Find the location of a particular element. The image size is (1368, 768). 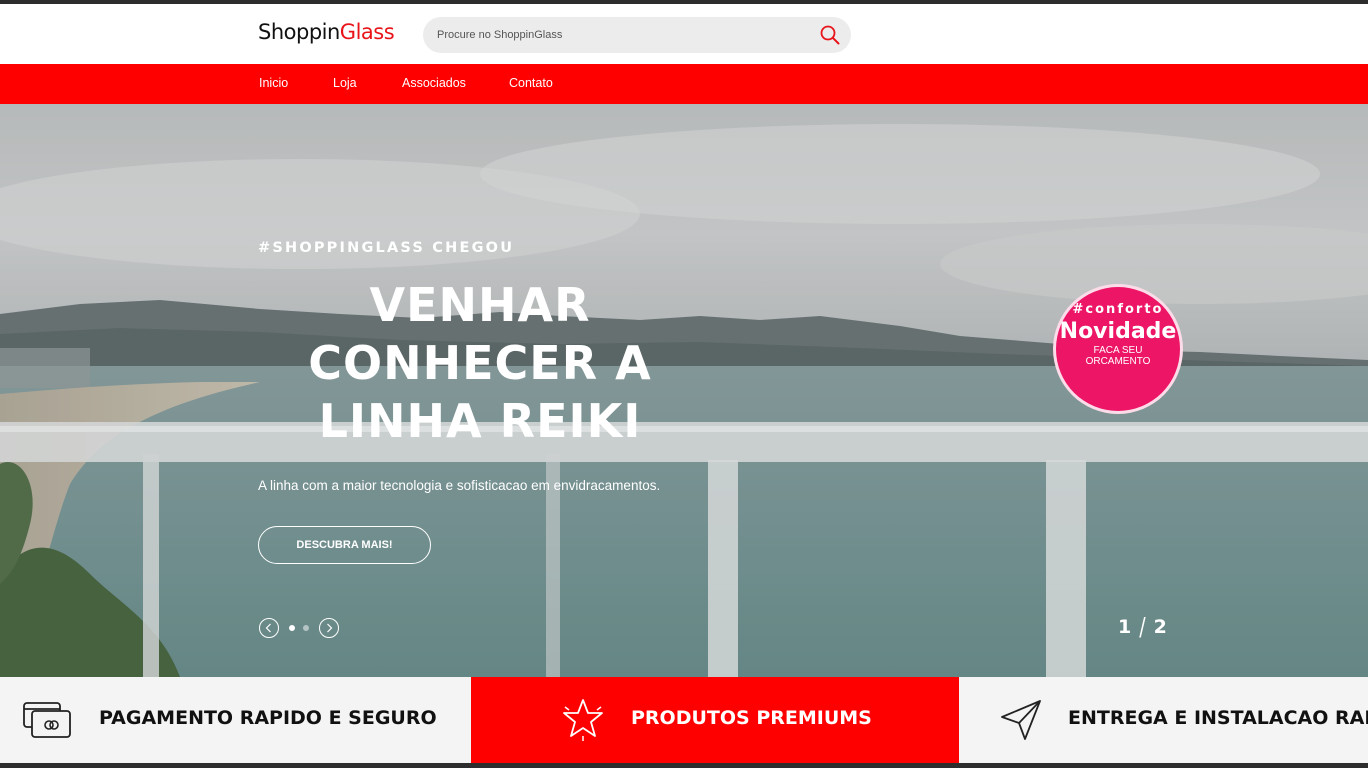

hero-headline: VENHAR CONHECER A LINHA REIKI is located at coordinates (480, 363).